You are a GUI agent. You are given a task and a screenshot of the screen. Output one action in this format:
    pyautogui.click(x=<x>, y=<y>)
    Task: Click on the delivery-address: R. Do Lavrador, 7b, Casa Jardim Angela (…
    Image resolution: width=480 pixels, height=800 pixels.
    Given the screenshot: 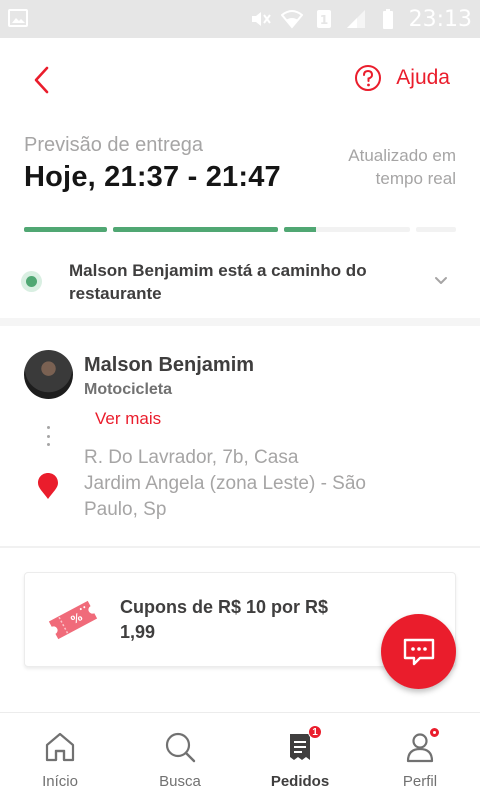 What is the action you would take?
    pyautogui.click(x=254, y=484)
    